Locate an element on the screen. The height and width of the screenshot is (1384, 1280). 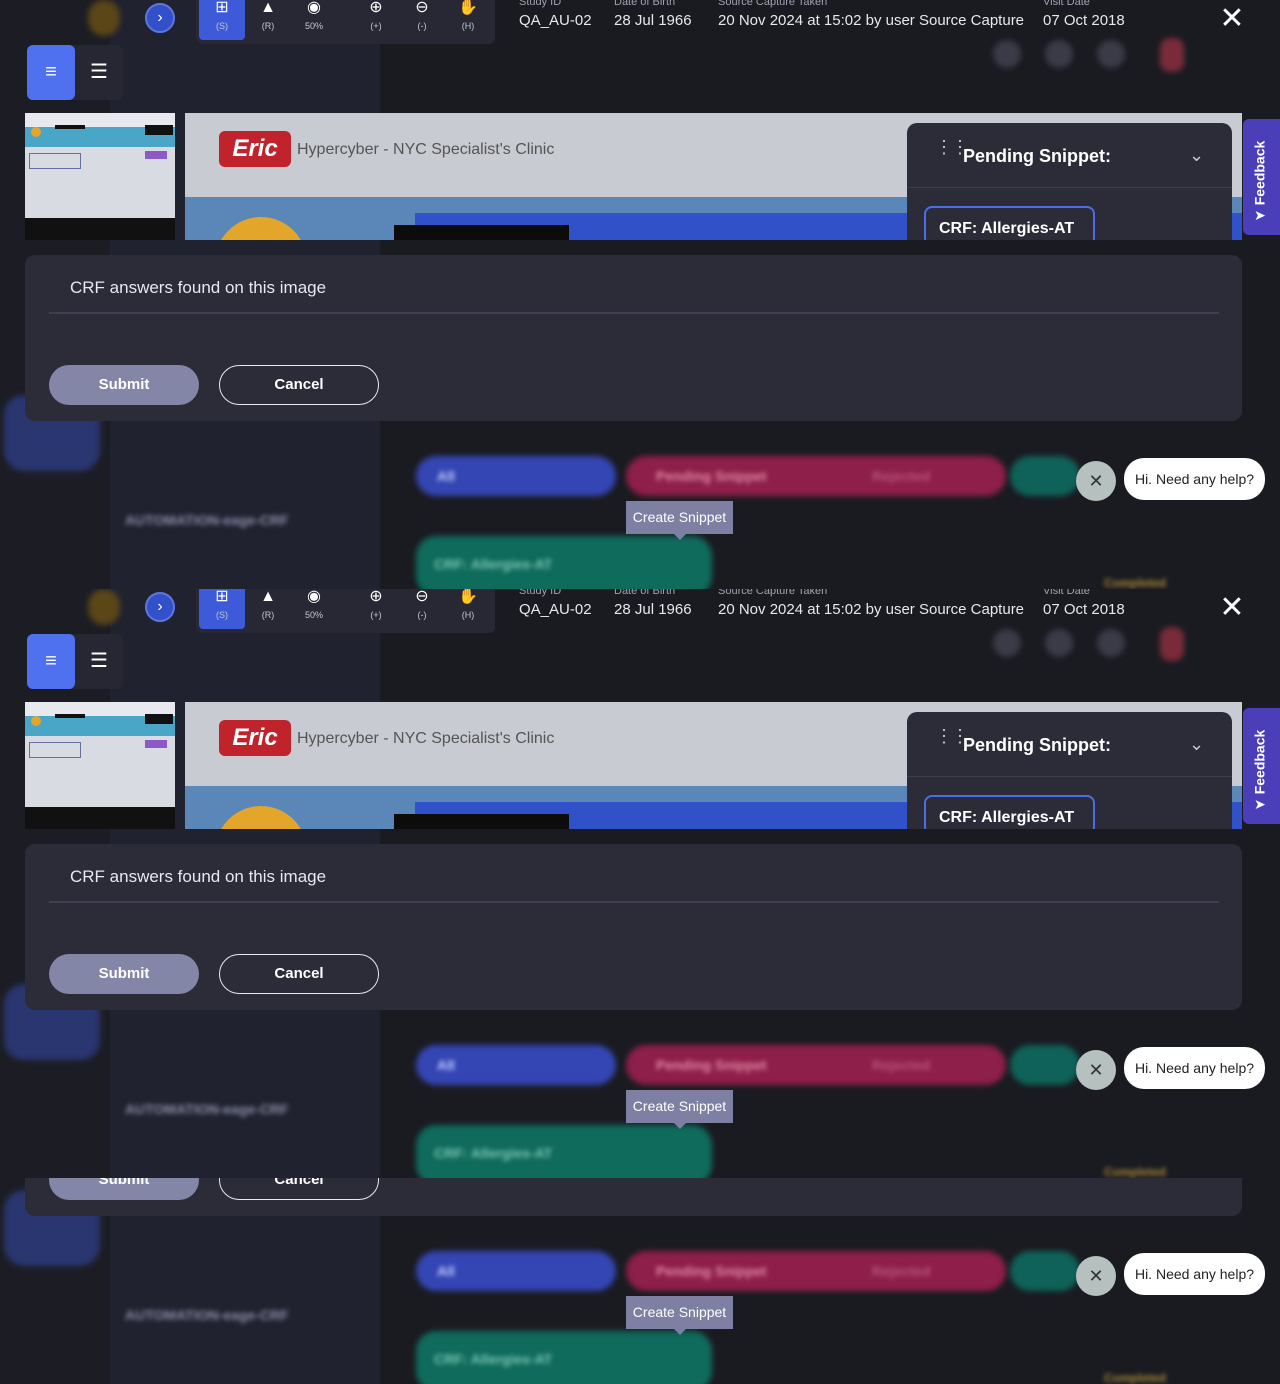
pending-snippet-panel: ⋮⋮ Pending Snippet: ⌄ CRF: Allergies-AT is located at coordinates (1069, 181).